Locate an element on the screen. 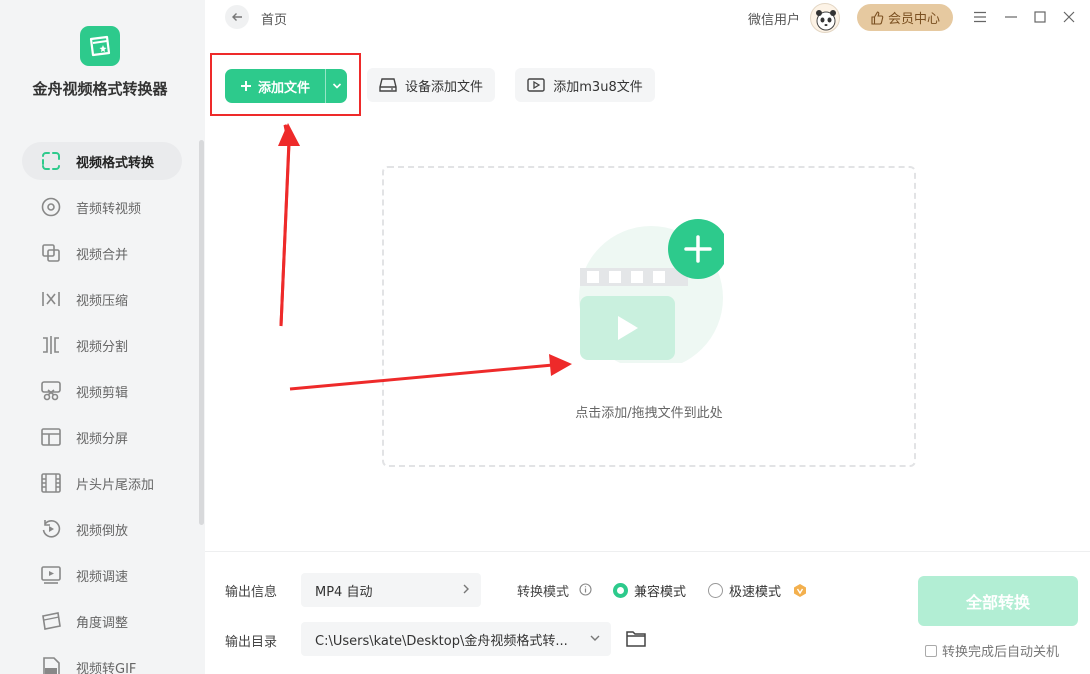 This screenshot has width=1090, height=674. output-info-label: 输出信息 is located at coordinates (251, 592).